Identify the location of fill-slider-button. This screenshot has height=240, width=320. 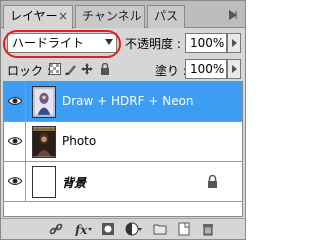
(234, 69).